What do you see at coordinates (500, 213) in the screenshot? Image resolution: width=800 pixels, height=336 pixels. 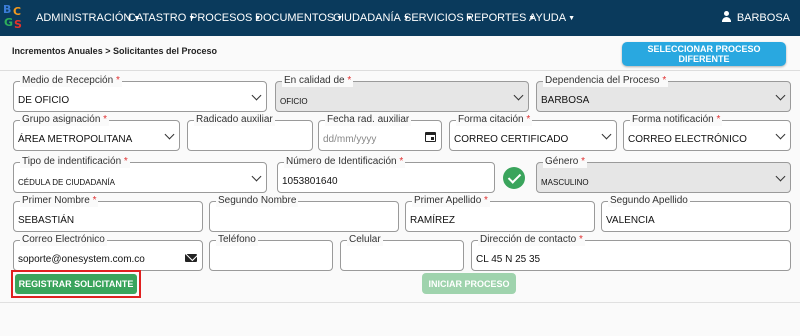 I see `primer-apellido-input: Primer Apellido * RAMÍREZ` at bounding box center [500, 213].